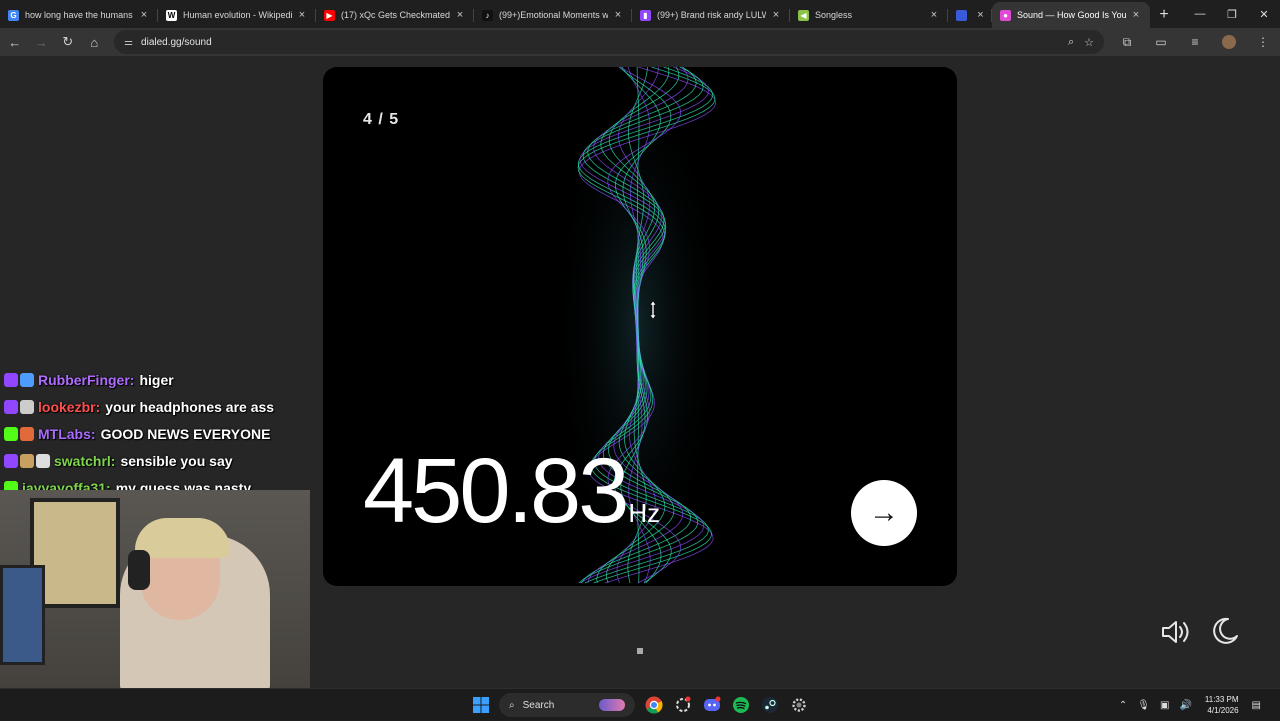 This screenshot has height=721, width=1280. What do you see at coordinates (496, 491) in the screenshot?
I see `frequency-value: 450.83` at bounding box center [496, 491].